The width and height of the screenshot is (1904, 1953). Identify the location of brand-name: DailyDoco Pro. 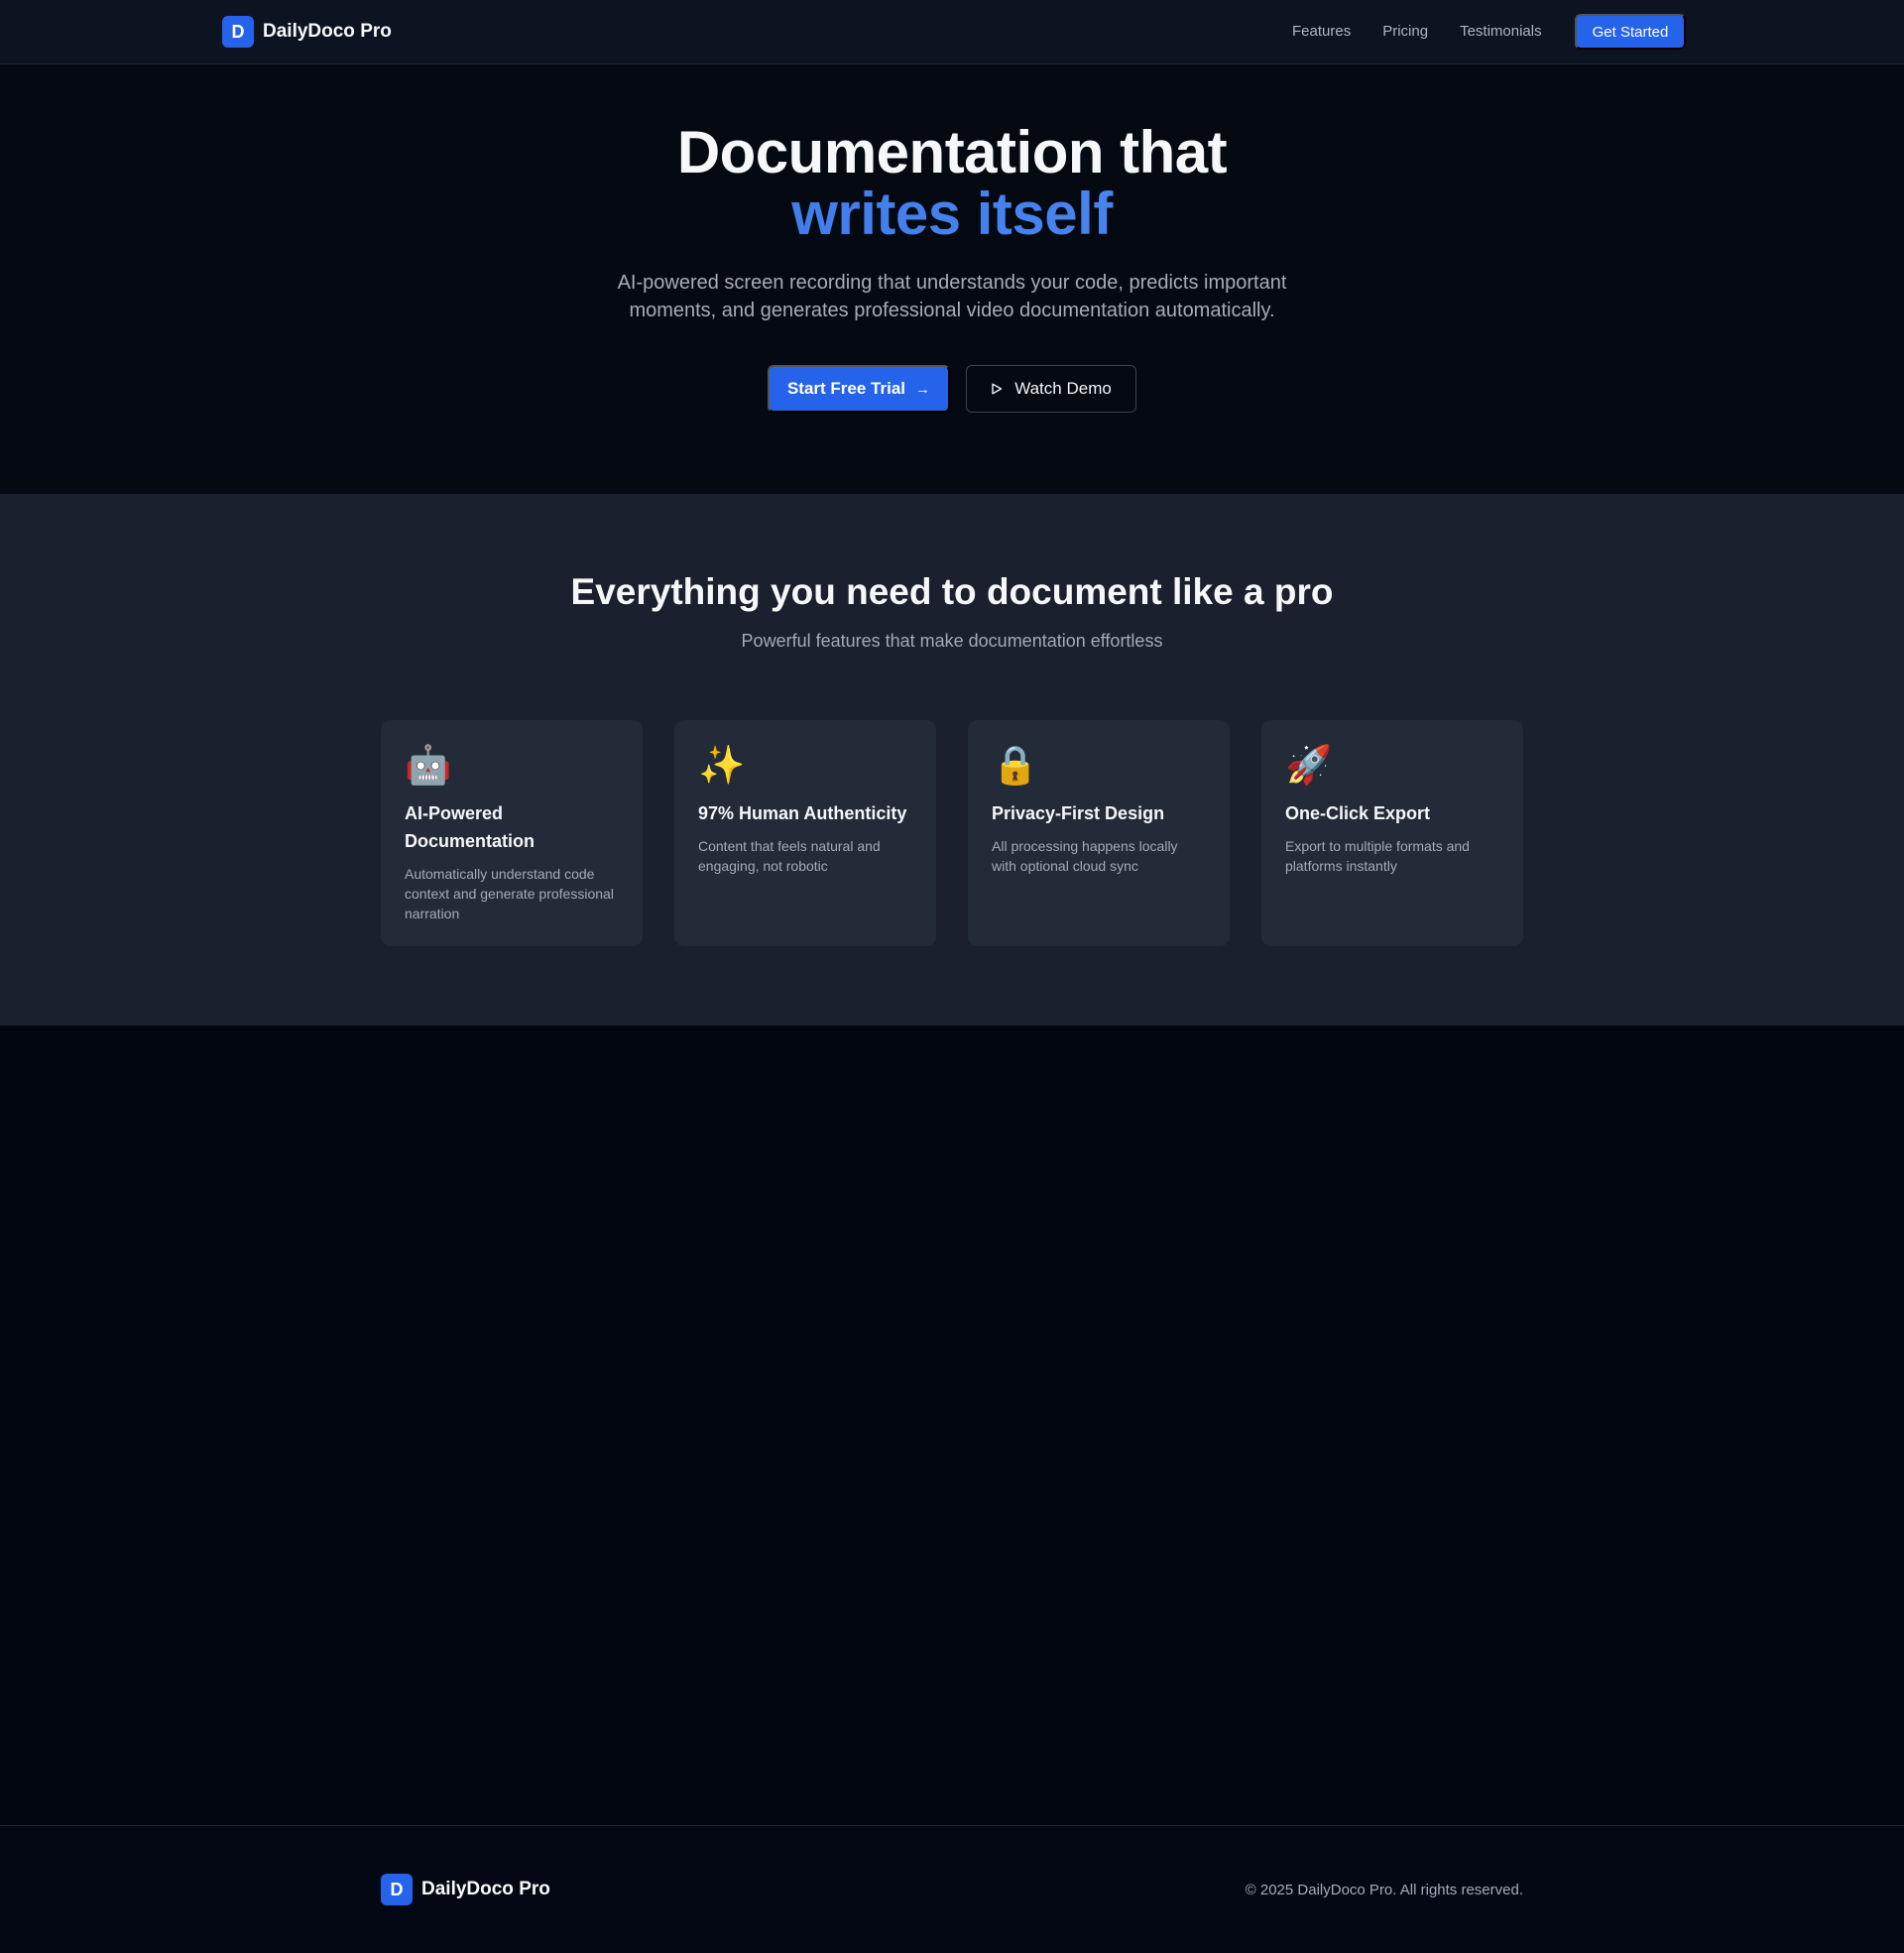
(327, 31).